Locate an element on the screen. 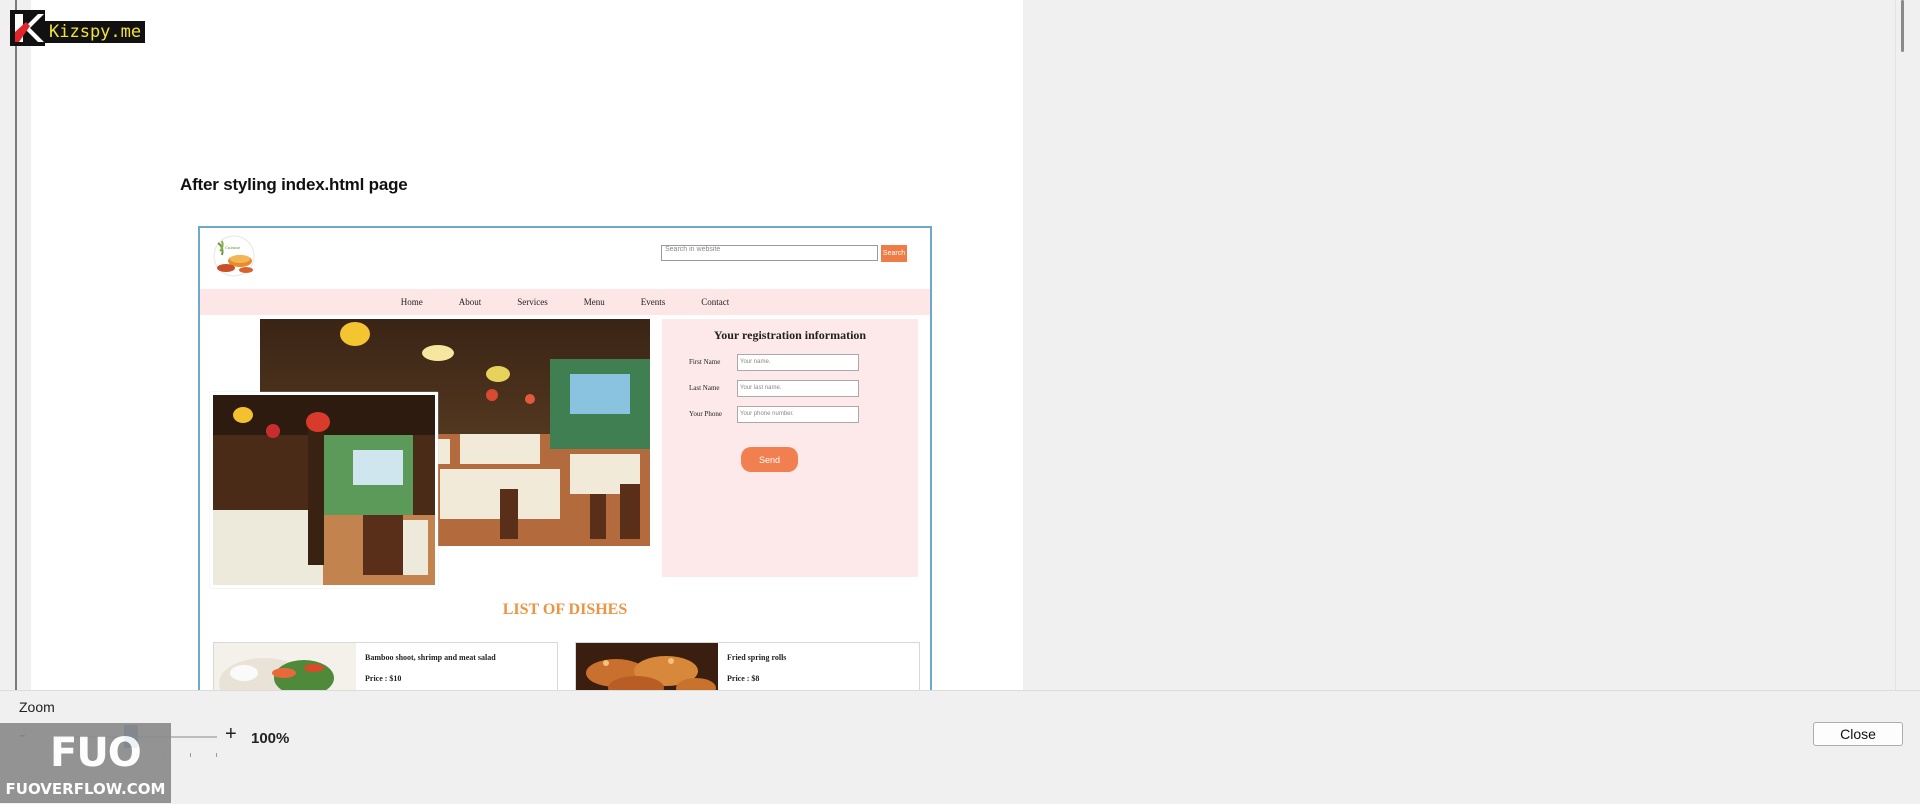 The height and width of the screenshot is (804, 1920). nav-item-home: Home is located at coordinates (412, 302).